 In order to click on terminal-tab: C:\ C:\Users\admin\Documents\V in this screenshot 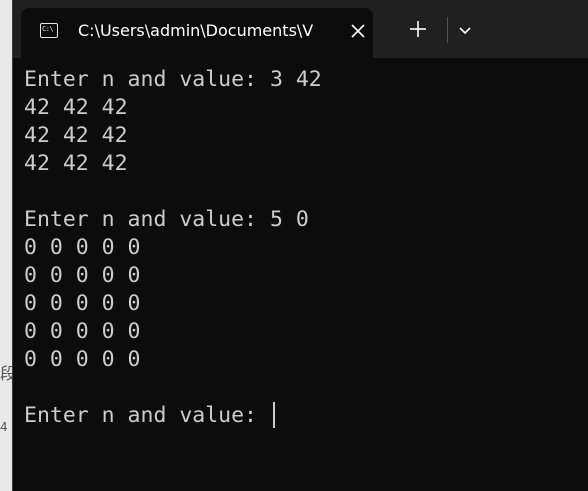, I will do `click(197, 33)`.